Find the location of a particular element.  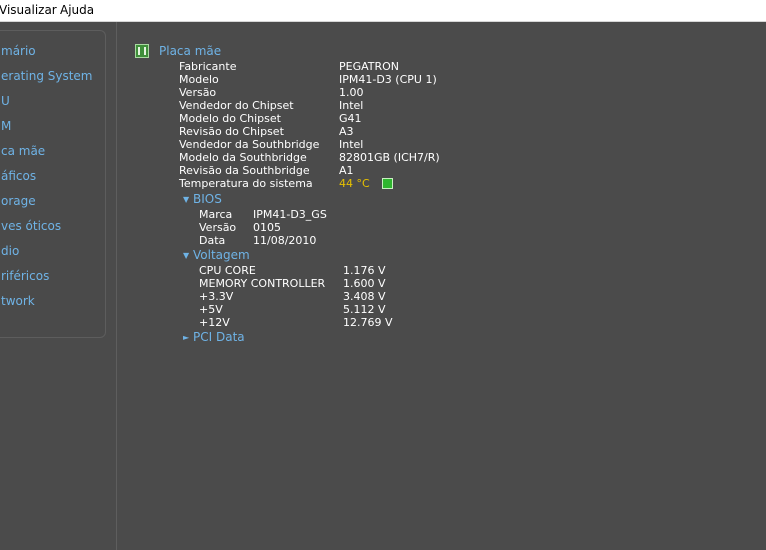

voltage-value: 1.600 V is located at coordinates (364, 283).